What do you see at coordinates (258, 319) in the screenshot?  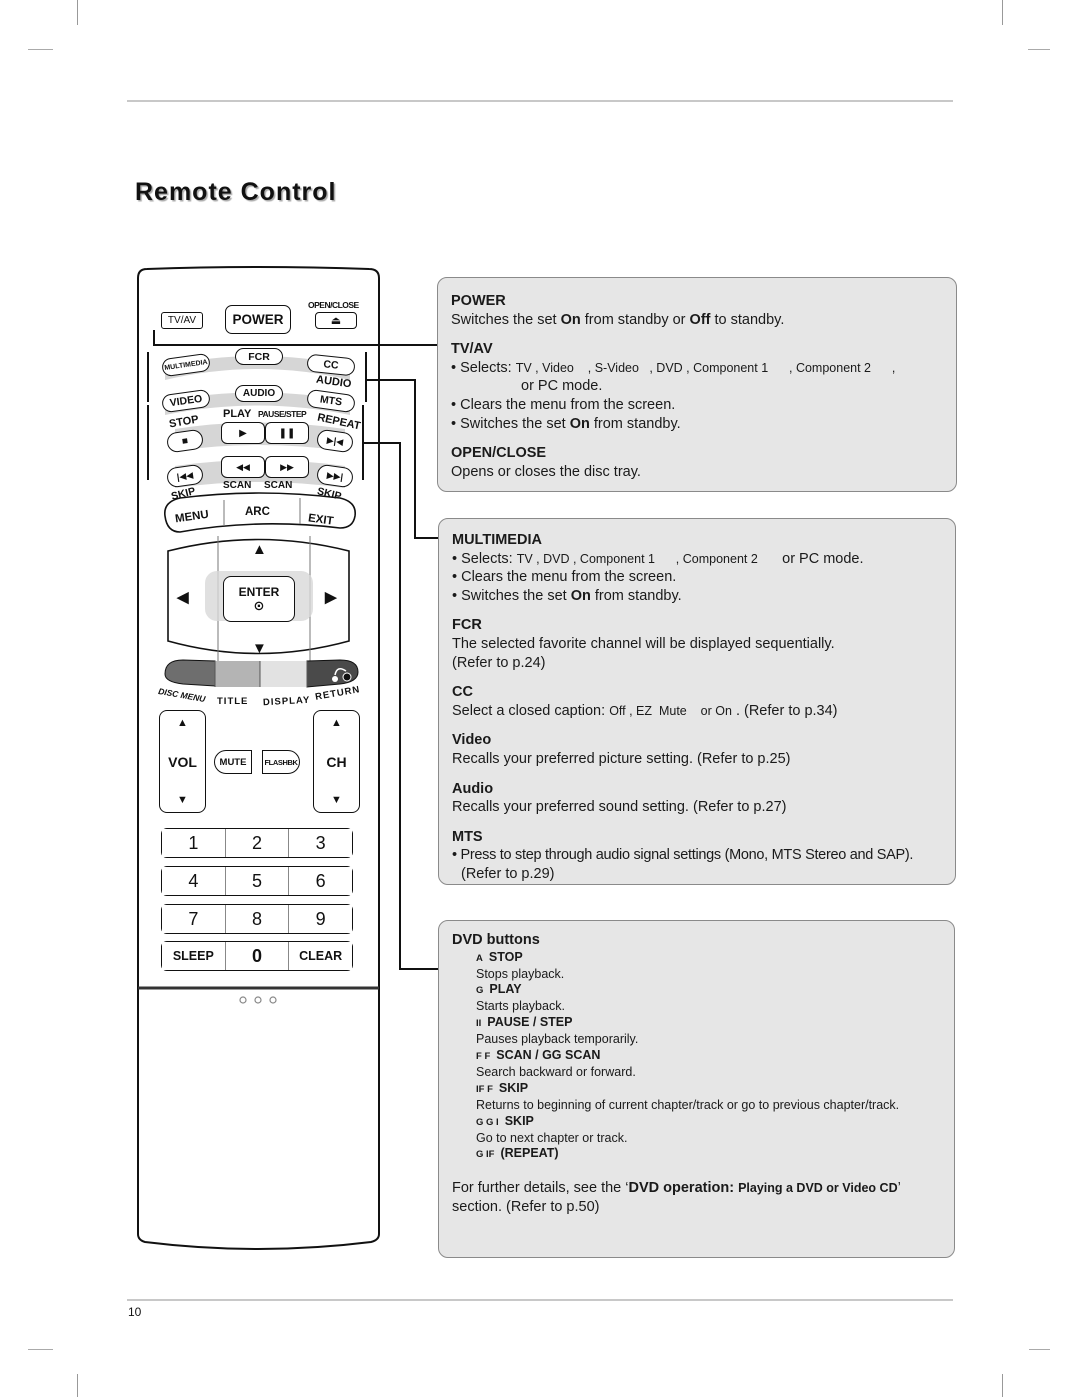 I see `power-button: POWER` at bounding box center [258, 319].